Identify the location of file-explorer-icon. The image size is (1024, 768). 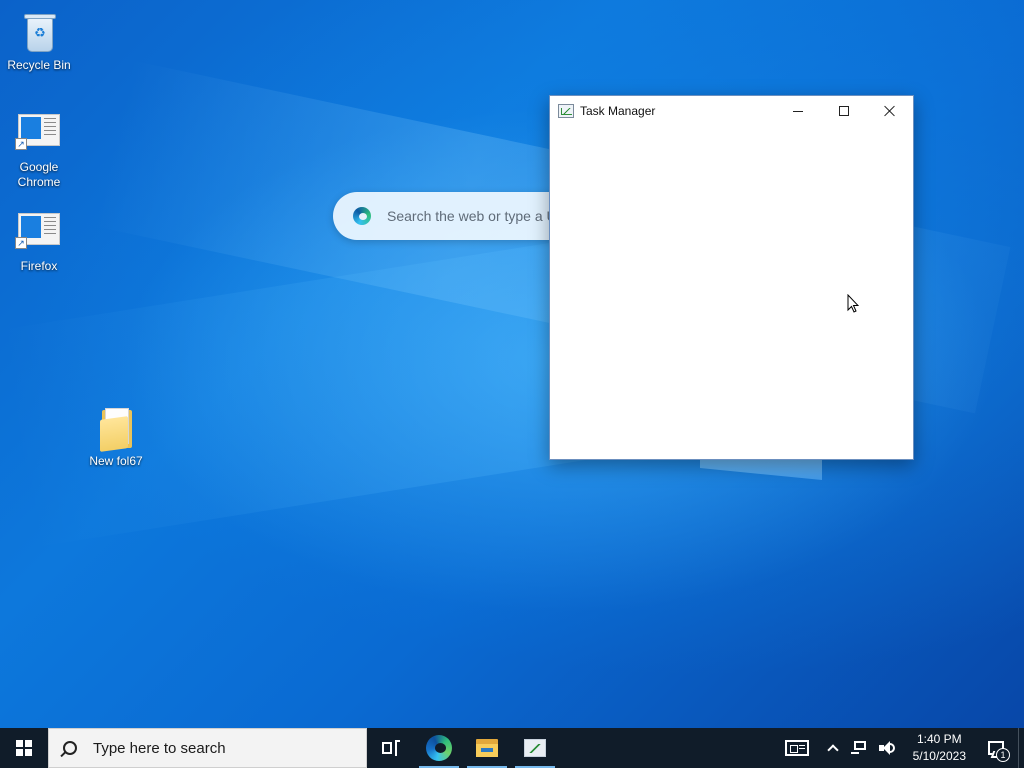
(487, 748).